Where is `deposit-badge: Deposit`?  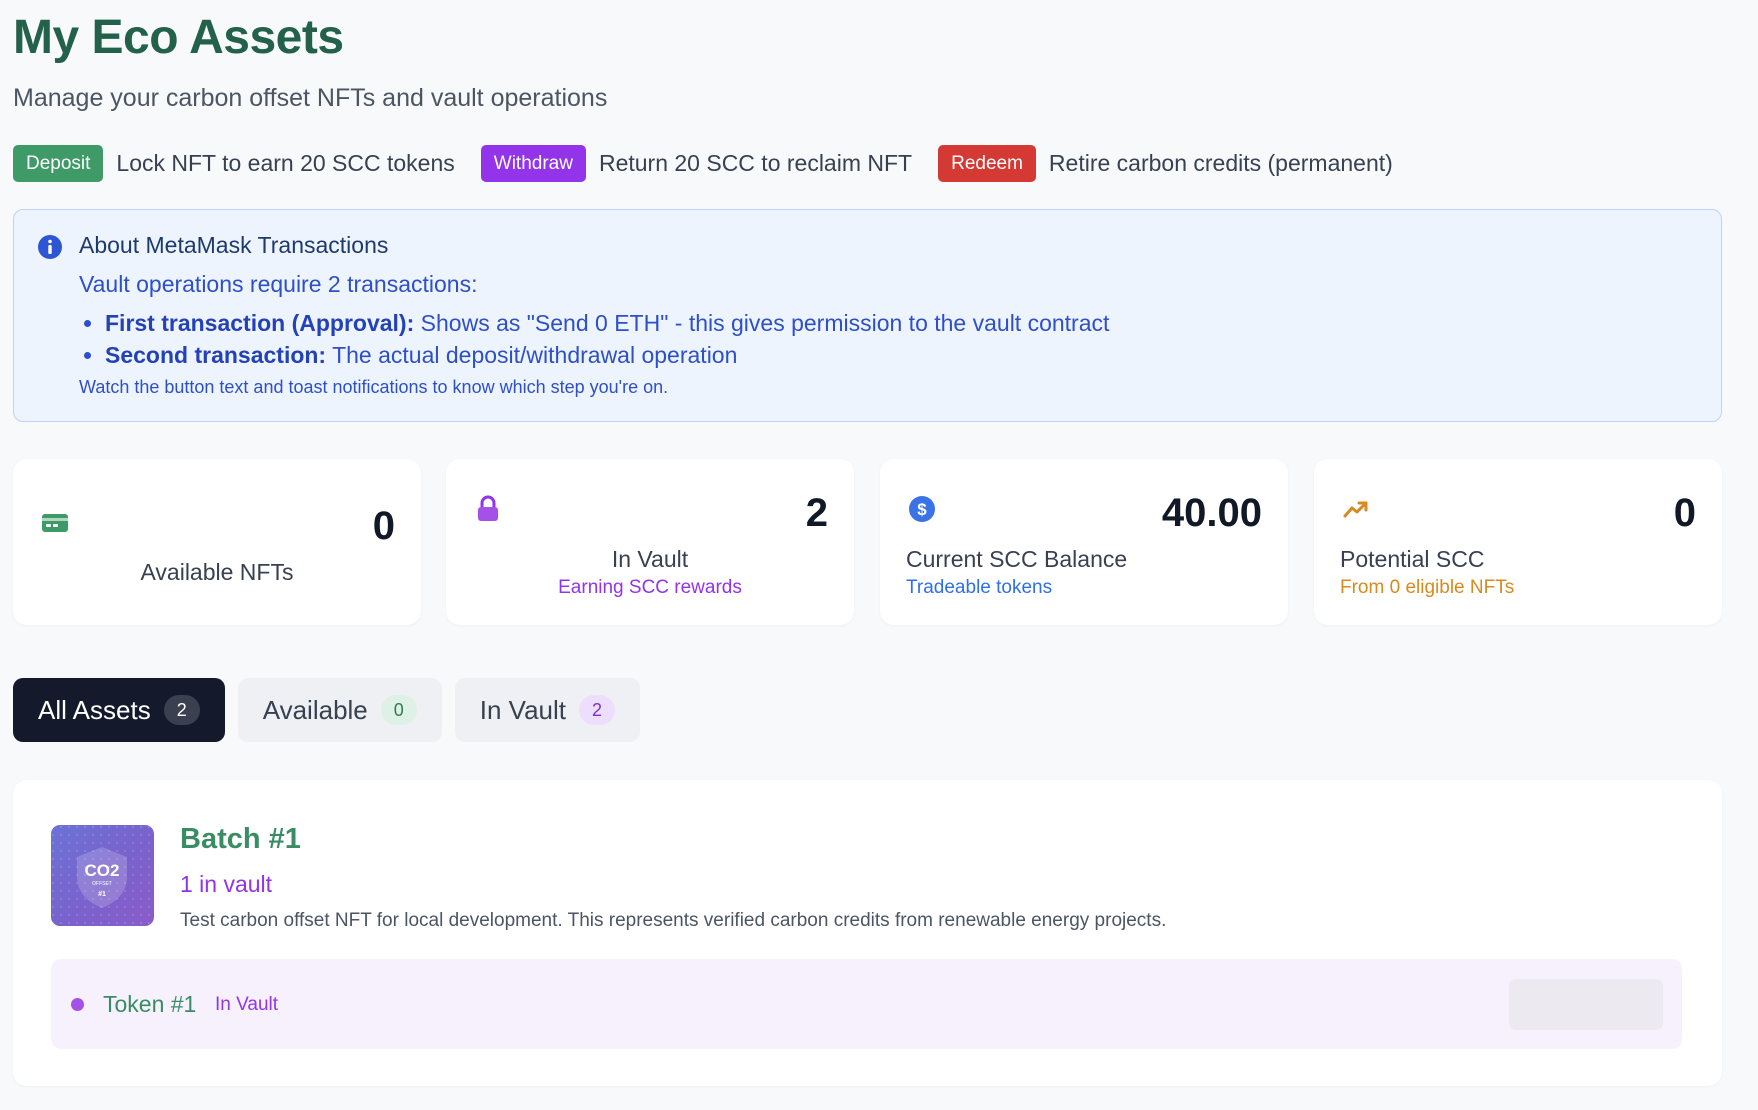
deposit-badge: Deposit is located at coordinates (58, 163).